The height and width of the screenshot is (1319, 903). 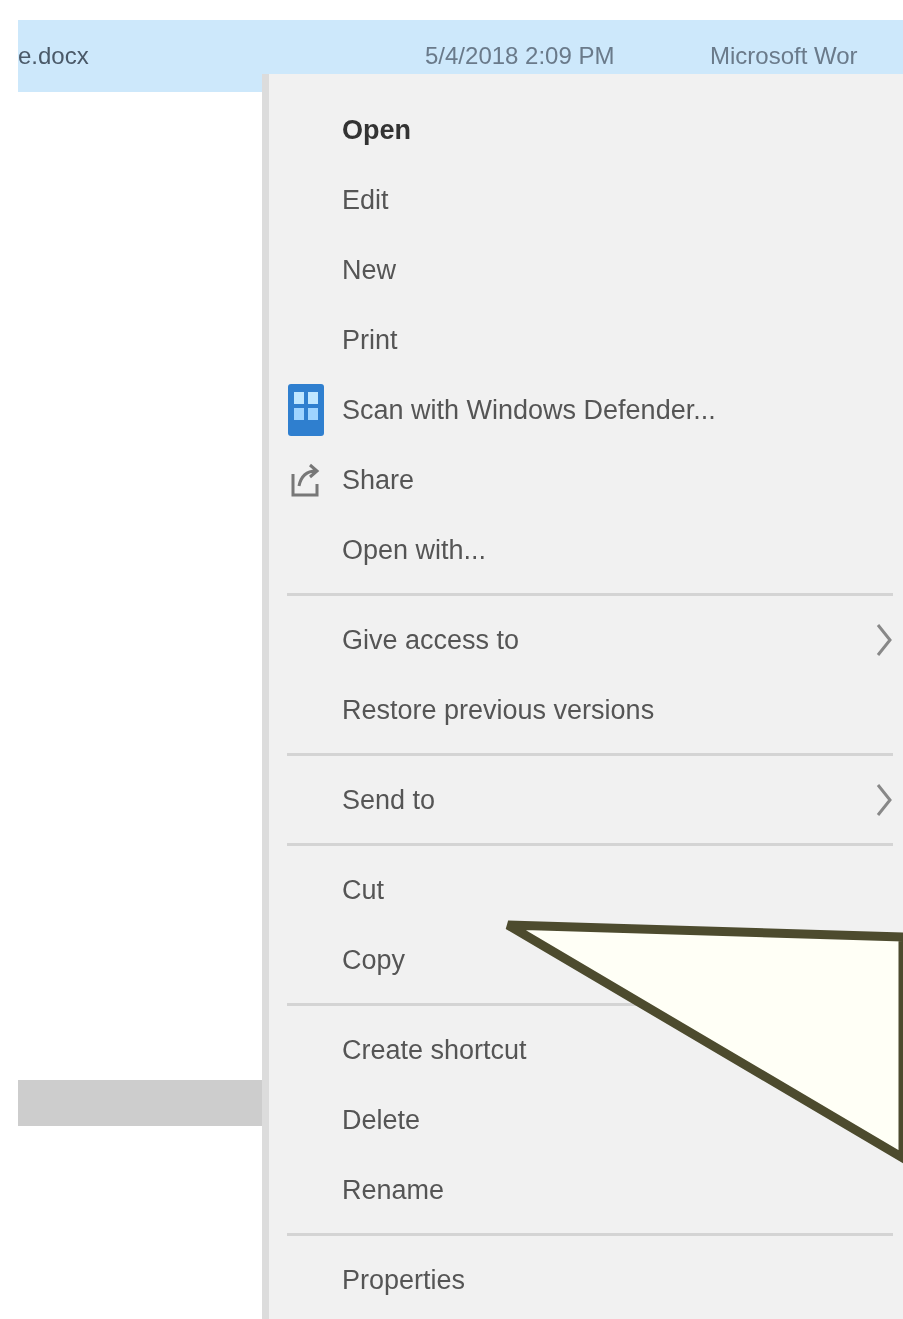 What do you see at coordinates (54, 56) in the screenshot?
I see `file-name: e.docx` at bounding box center [54, 56].